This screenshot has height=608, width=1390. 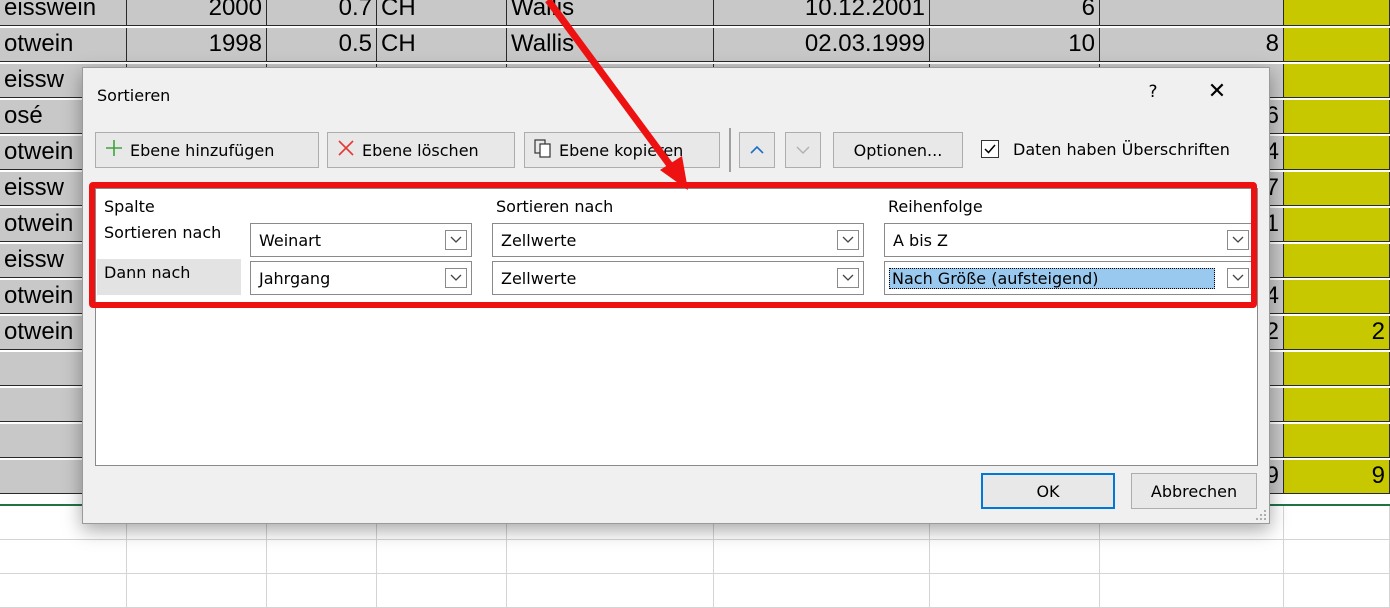 What do you see at coordinates (616, 95) in the screenshot?
I see `annotation-arrow` at bounding box center [616, 95].